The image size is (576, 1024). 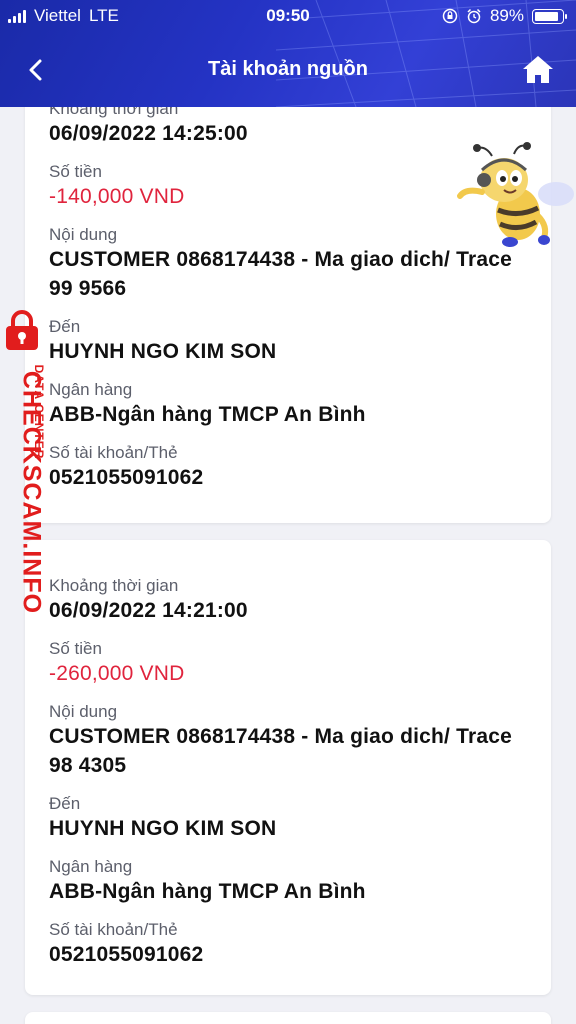 I want to click on status-bar: Viettel LTE 09:50 89%, so click(x=288, y=16).